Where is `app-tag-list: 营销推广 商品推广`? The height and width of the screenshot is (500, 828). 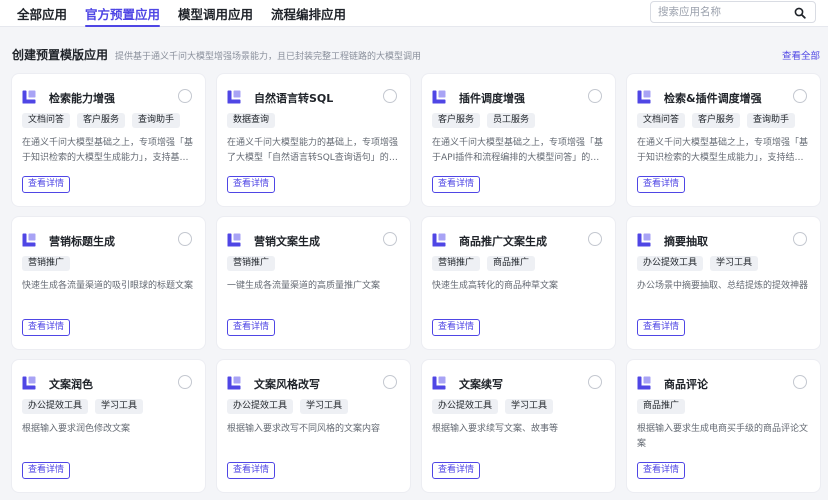 app-tag-list: 营销推广 商品推广 is located at coordinates (484, 263).